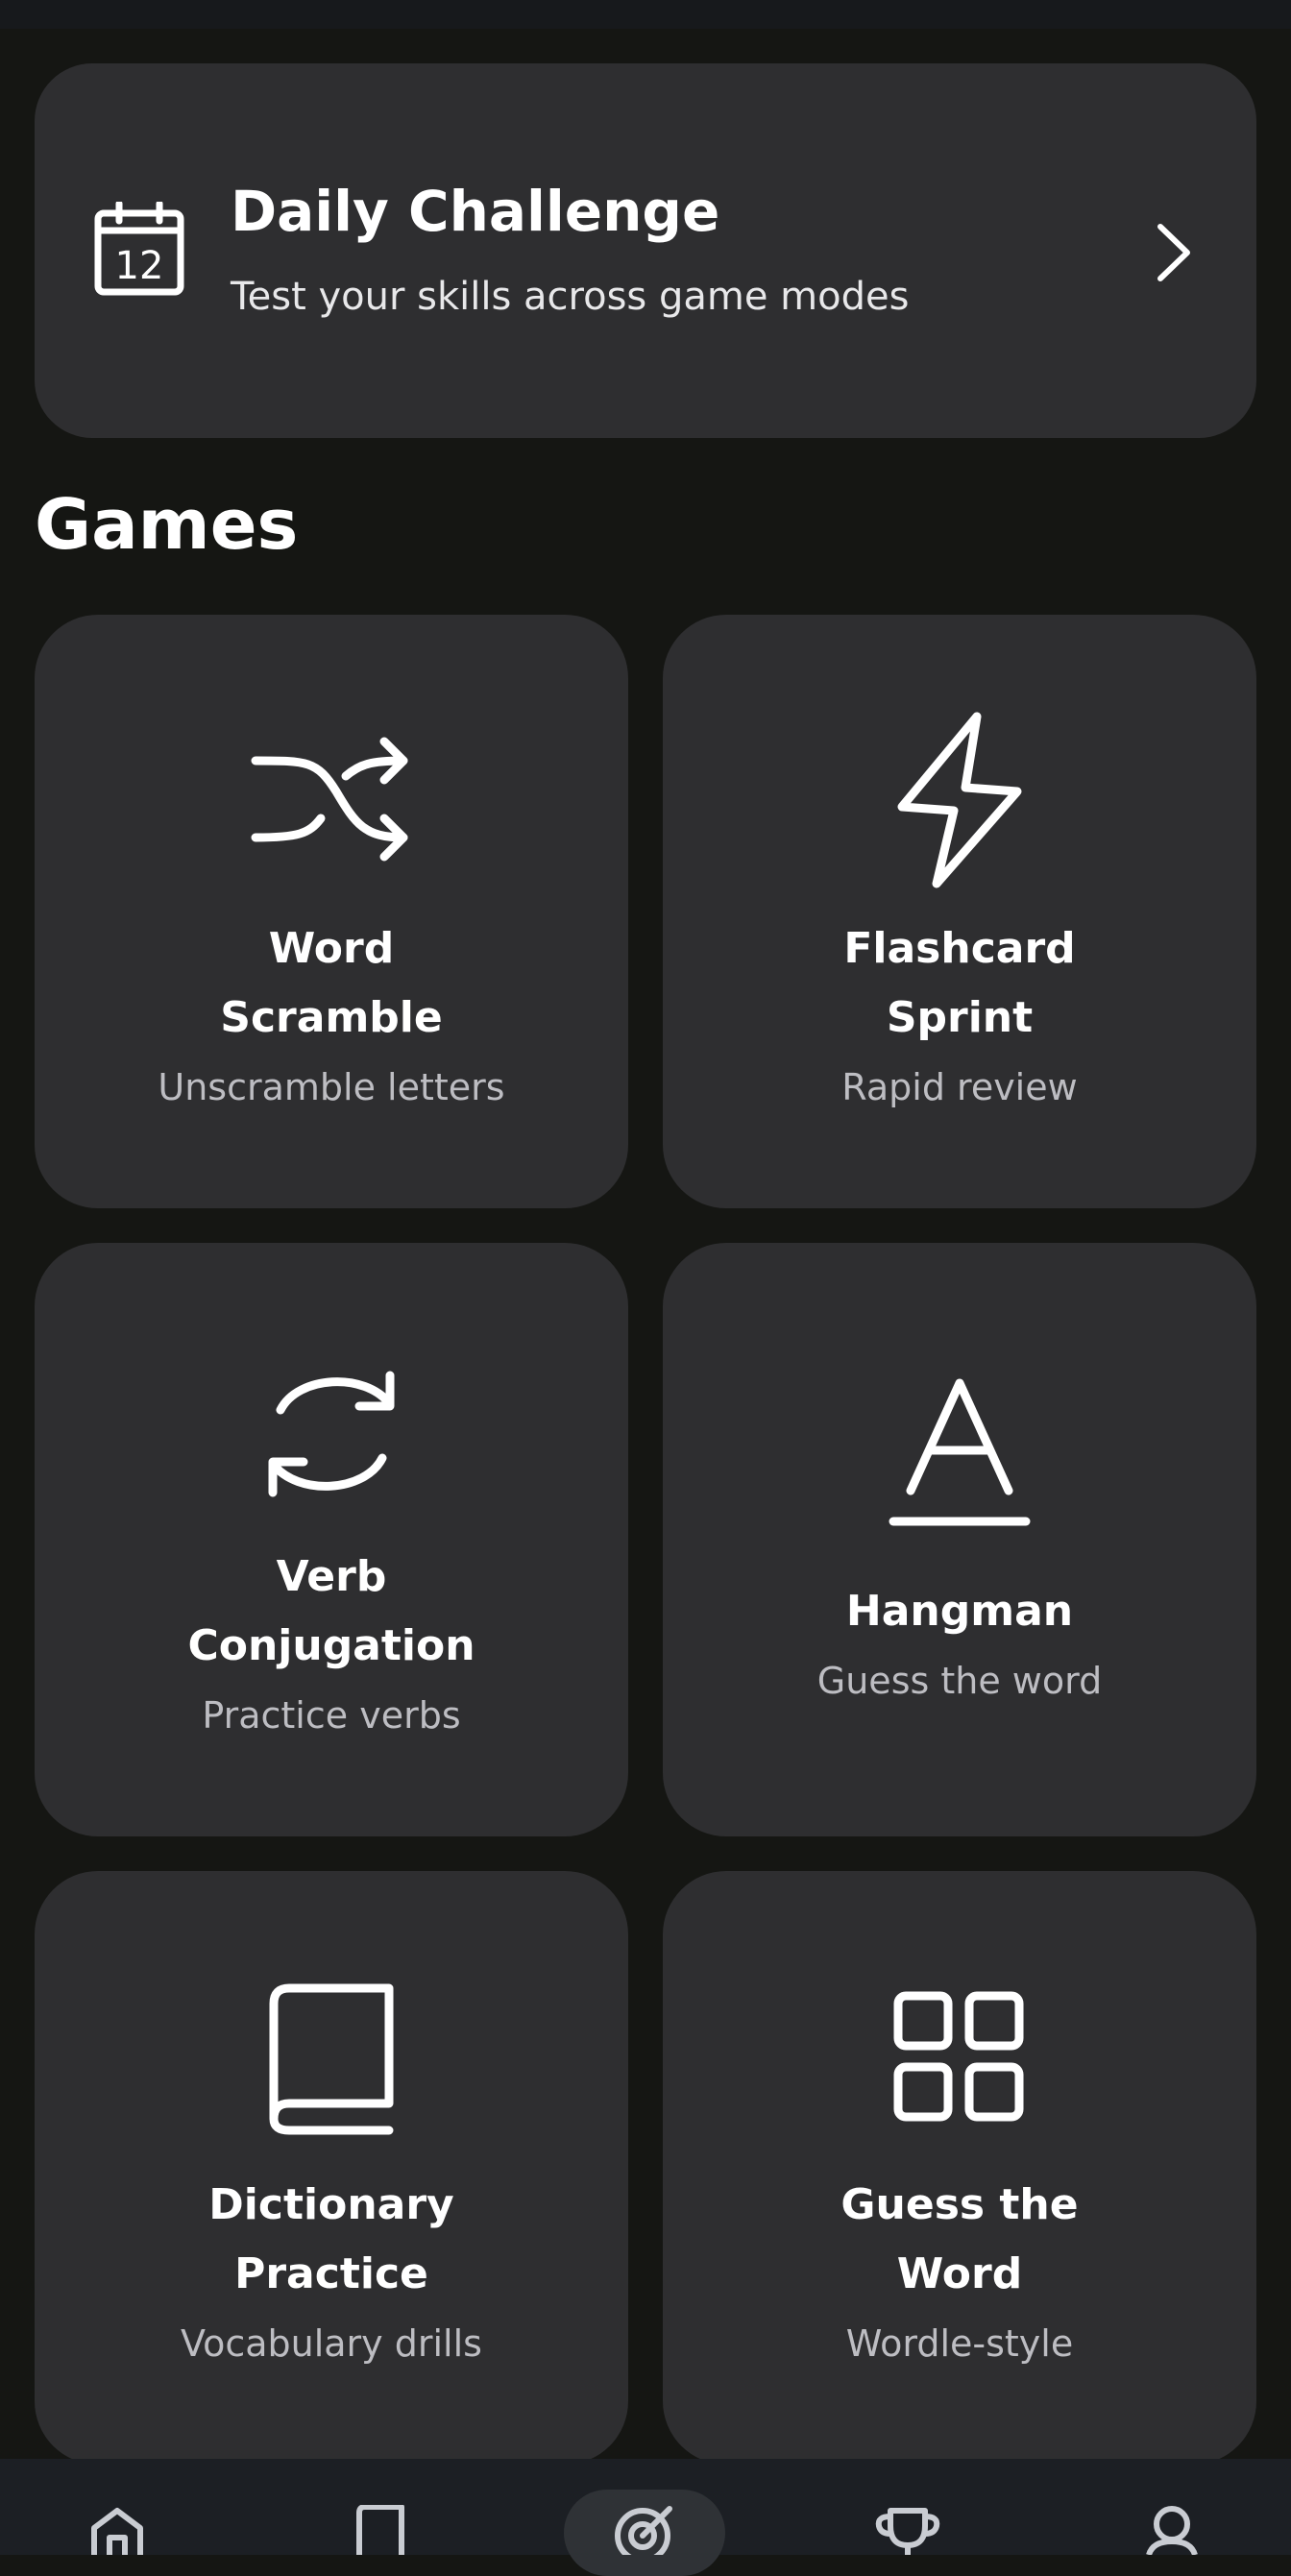  What do you see at coordinates (117, 2531) in the screenshot?
I see `home-icon` at bounding box center [117, 2531].